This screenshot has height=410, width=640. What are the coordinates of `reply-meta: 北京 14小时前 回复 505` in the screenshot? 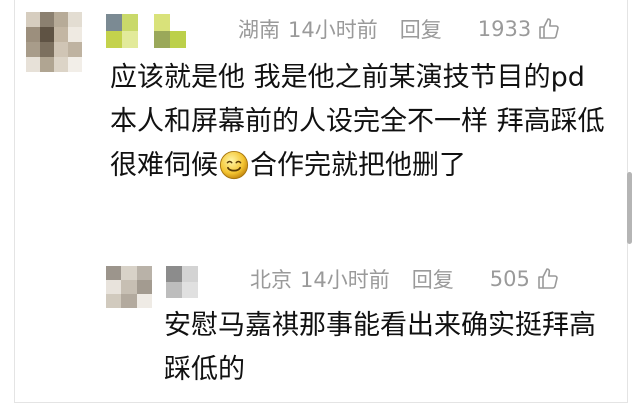 It's located at (405, 279).